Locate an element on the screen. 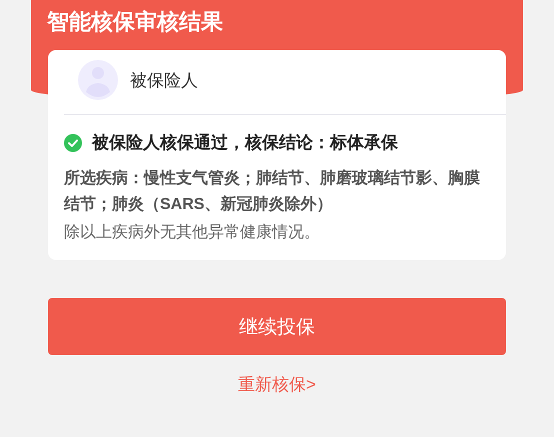 This screenshot has height=437, width=554. continue-button: 继续投保 is located at coordinates (277, 326).